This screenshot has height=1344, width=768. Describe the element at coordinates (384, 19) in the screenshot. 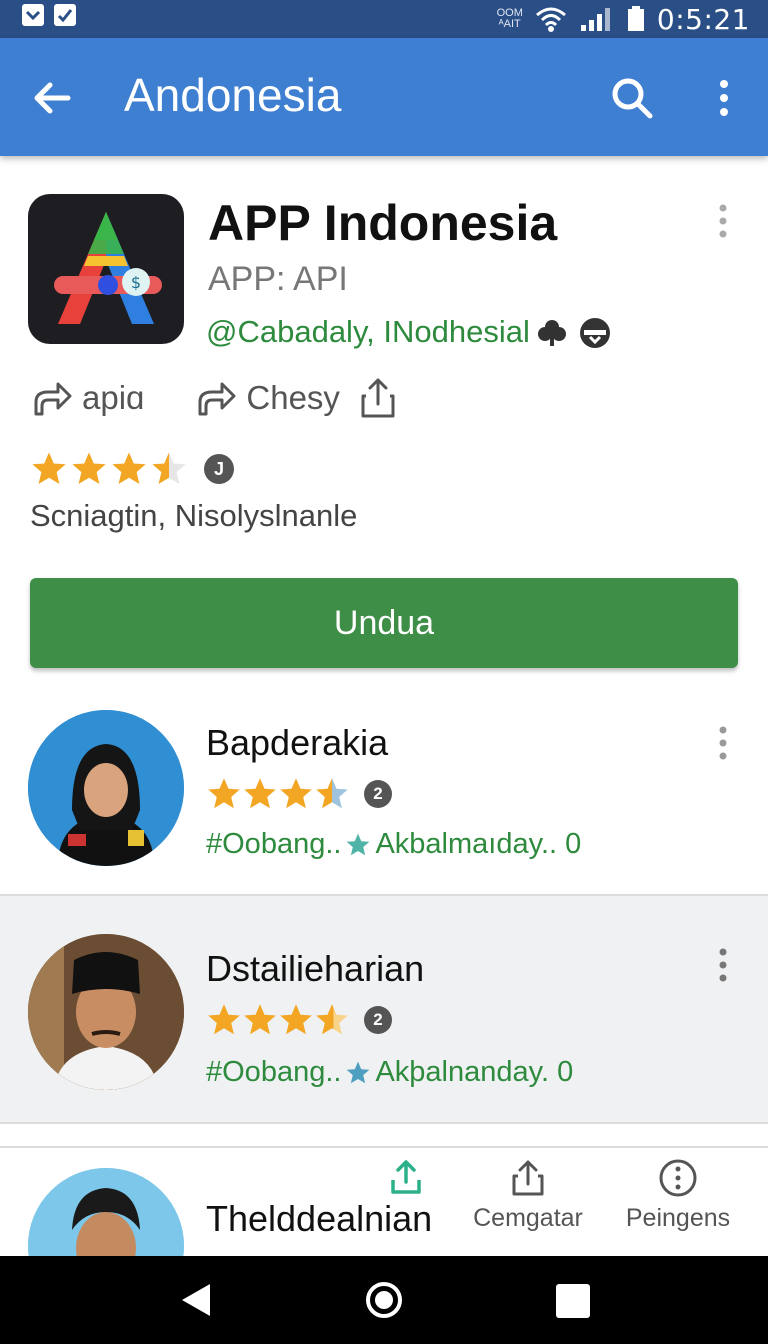

I see `status-bar: OOM ᴬAIT 0:5:21` at that location.